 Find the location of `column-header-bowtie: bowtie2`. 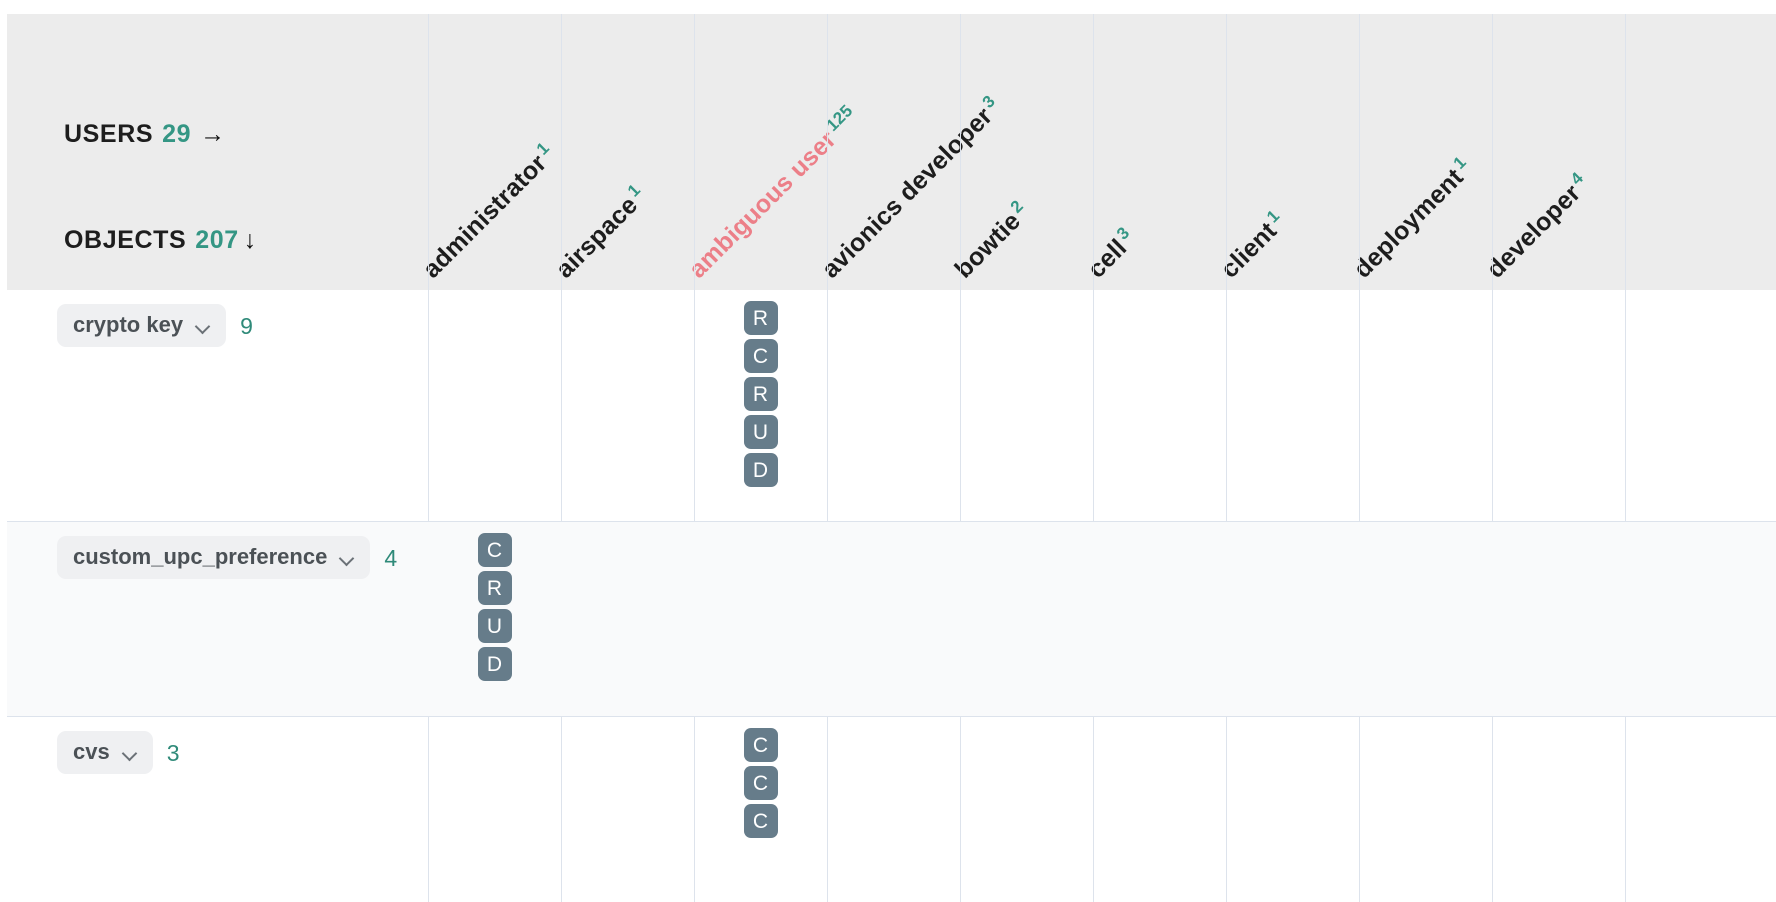

column-header-bowtie: bowtie2 is located at coordinates (992, 240).